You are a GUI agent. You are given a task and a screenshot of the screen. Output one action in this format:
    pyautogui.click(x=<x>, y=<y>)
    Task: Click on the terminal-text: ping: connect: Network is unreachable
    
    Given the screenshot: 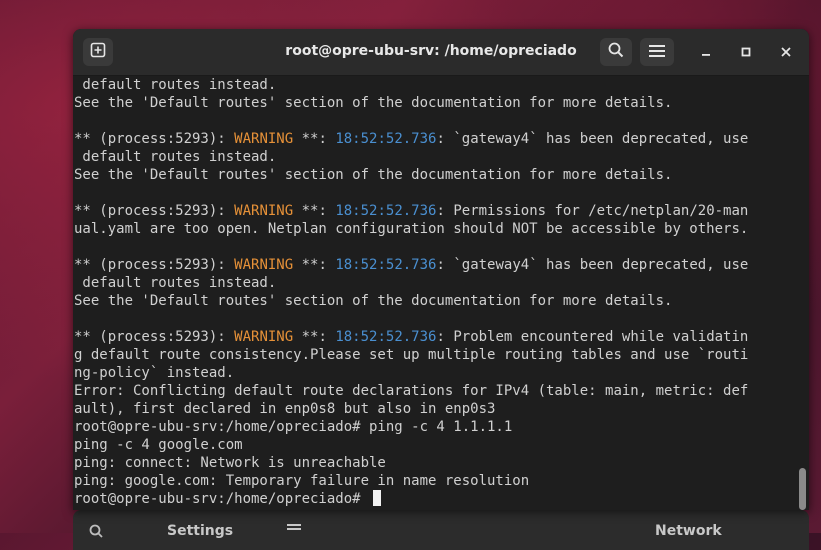 What is the action you would take?
    pyautogui.click(x=230, y=463)
    